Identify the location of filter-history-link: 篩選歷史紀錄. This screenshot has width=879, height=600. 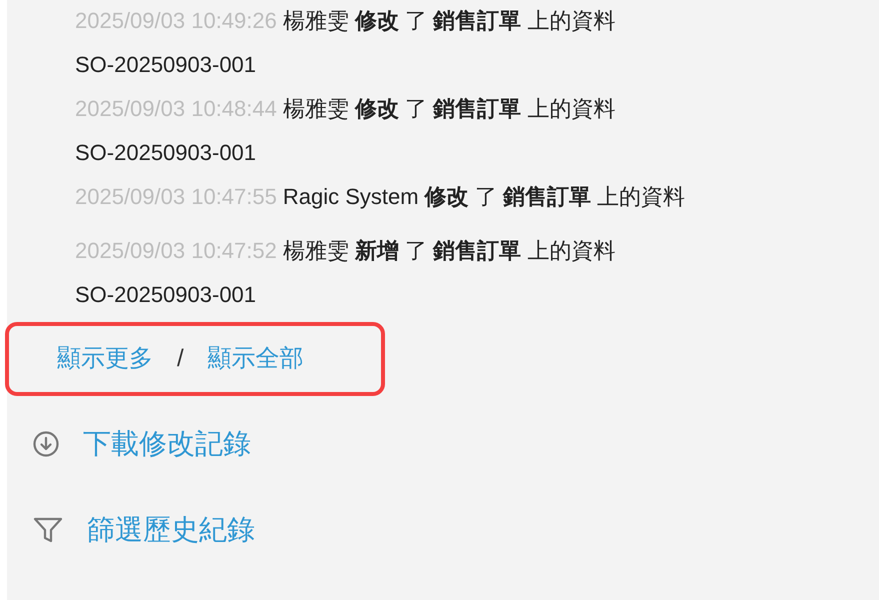
(171, 530).